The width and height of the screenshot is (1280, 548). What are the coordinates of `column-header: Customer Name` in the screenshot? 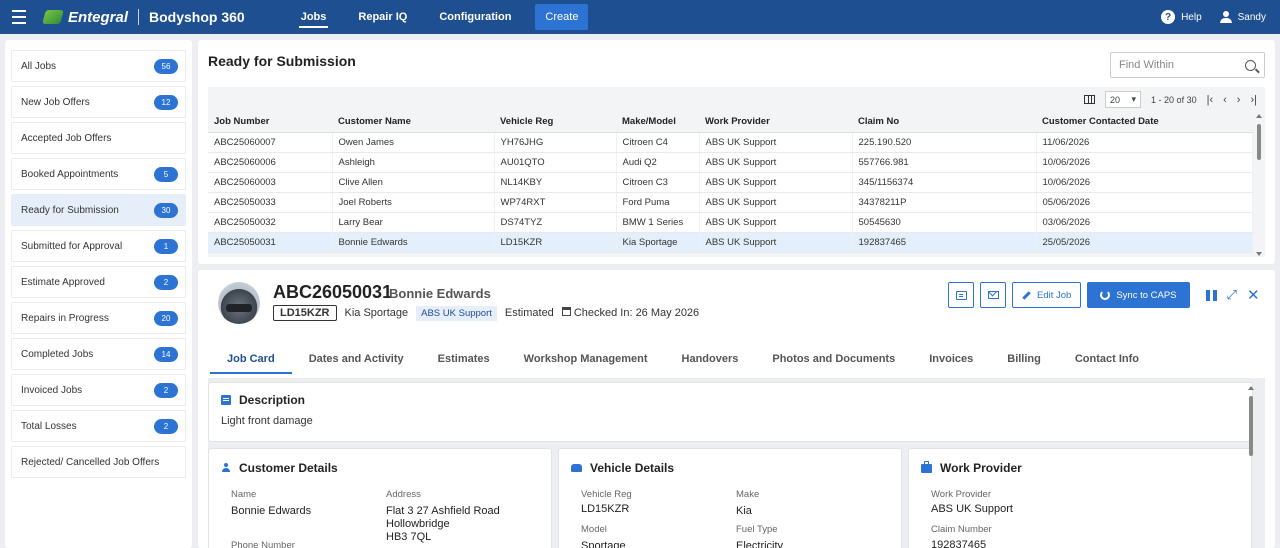 It's located at (413, 122).